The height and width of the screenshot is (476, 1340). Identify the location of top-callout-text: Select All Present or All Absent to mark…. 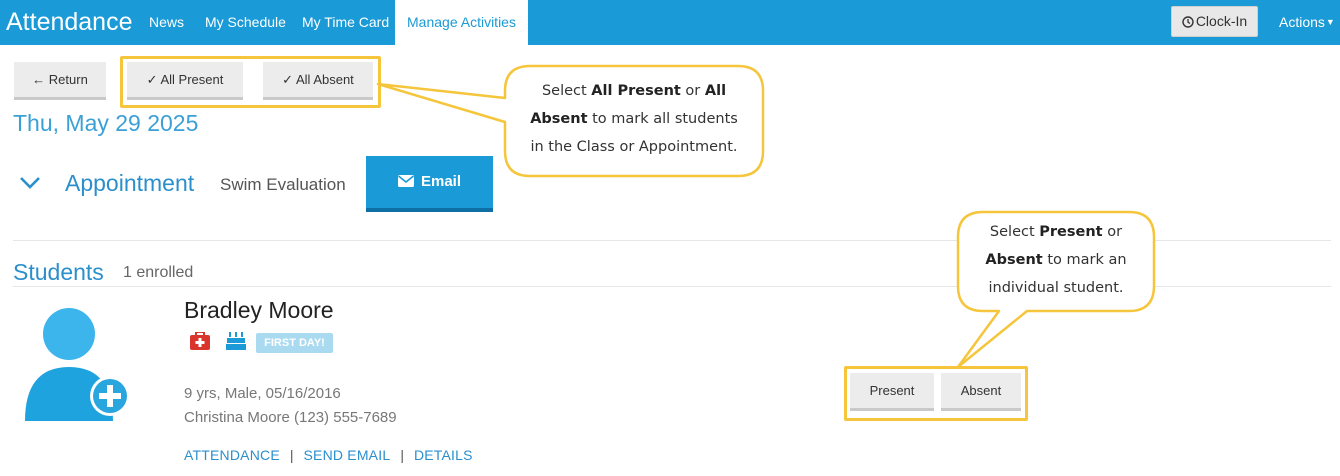
(634, 119).